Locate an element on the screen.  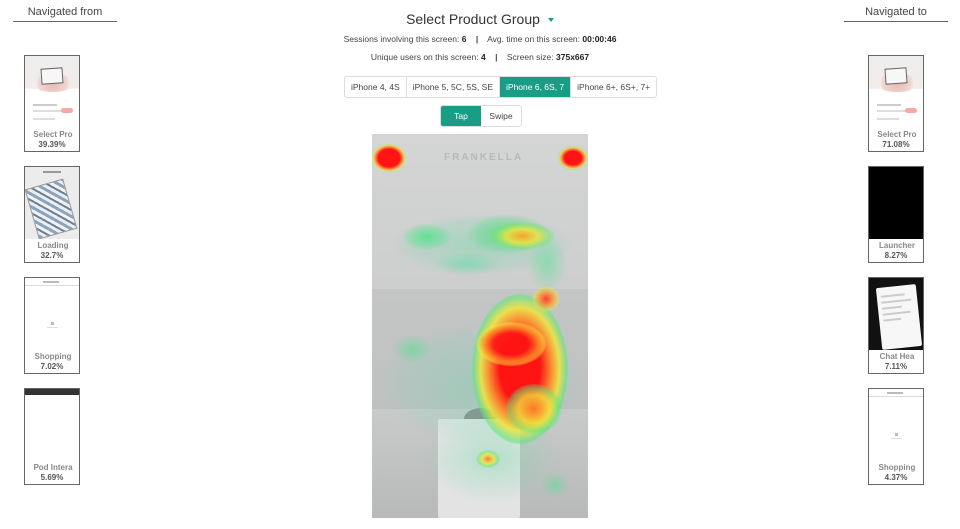
screen-name: Launcher is located at coordinates (896, 245).